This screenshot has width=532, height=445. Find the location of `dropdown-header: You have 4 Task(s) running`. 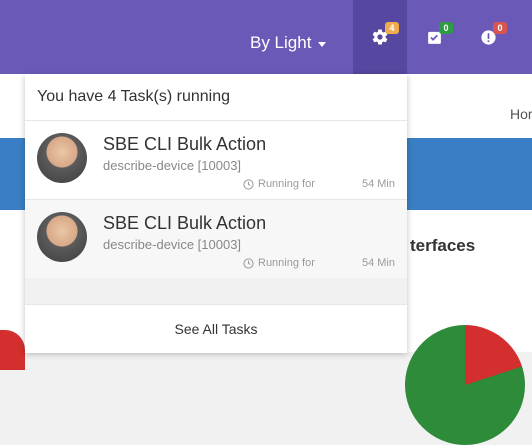

dropdown-header: You have 4 Task(s) running is located at coordinates (216, 97).